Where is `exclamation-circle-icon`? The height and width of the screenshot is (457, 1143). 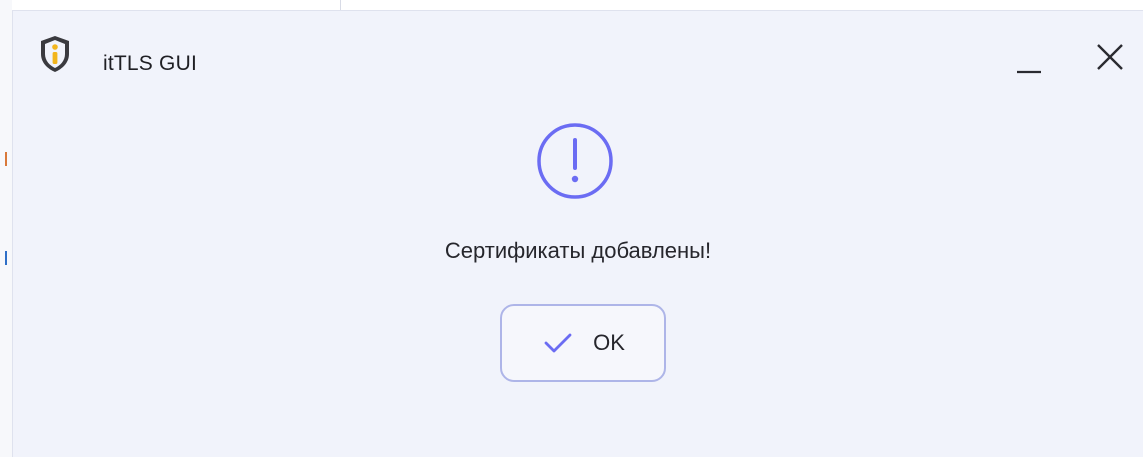
exclamation-circle-icon is located at coordinates (575, 161).